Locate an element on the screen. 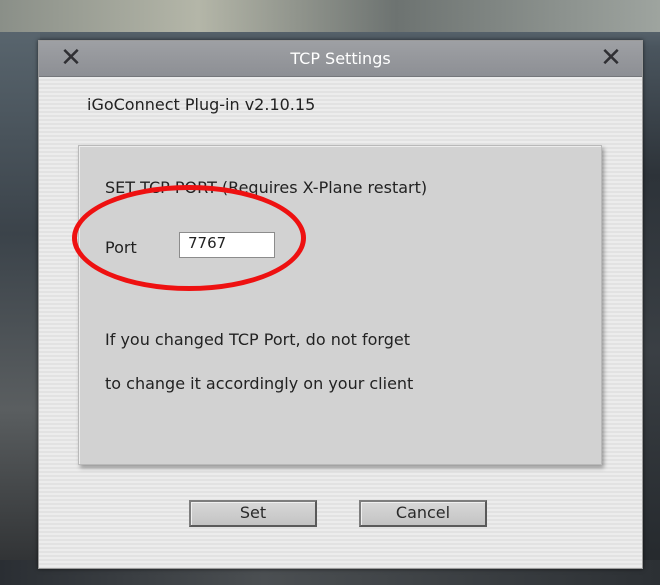 Image resolution: width=660 pixels, height=585 pixels. port-input is located at coordinates (227, 245).